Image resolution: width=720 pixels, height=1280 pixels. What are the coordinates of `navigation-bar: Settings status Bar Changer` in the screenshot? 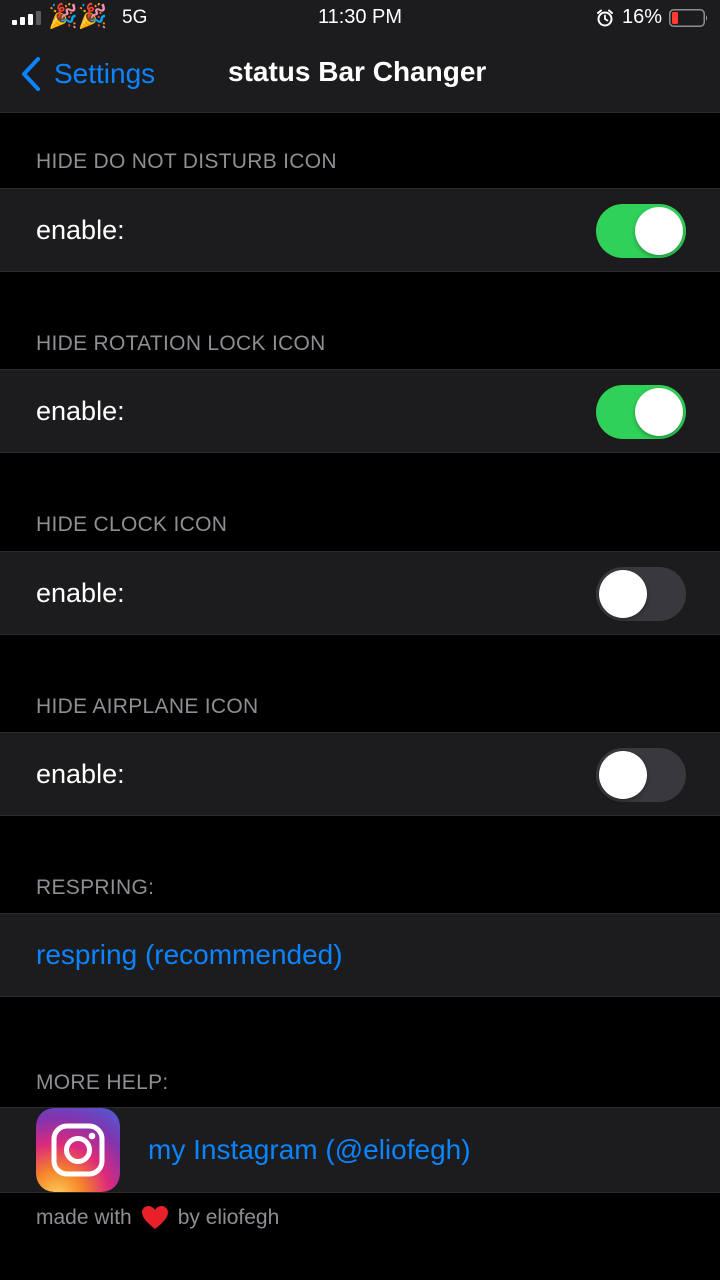 It's located at (360, 74).